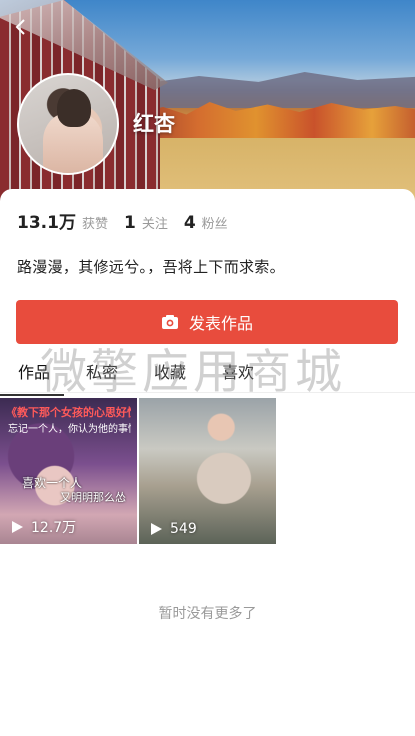 This screenshot has height=736, width=415. Describe the element at coordinates (74, 108) in the screenshot. I see `avatar-hair` at that location.